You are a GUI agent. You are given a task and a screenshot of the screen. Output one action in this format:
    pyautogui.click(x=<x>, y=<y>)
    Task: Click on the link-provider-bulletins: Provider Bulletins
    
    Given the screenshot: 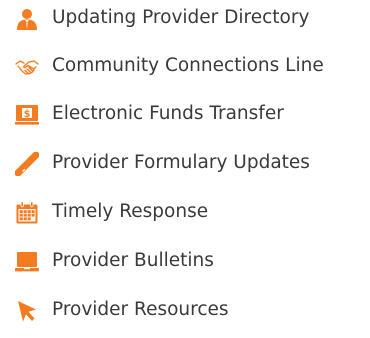 What is the action you would take?
    pyautogui.click(x=185, y=262)
    